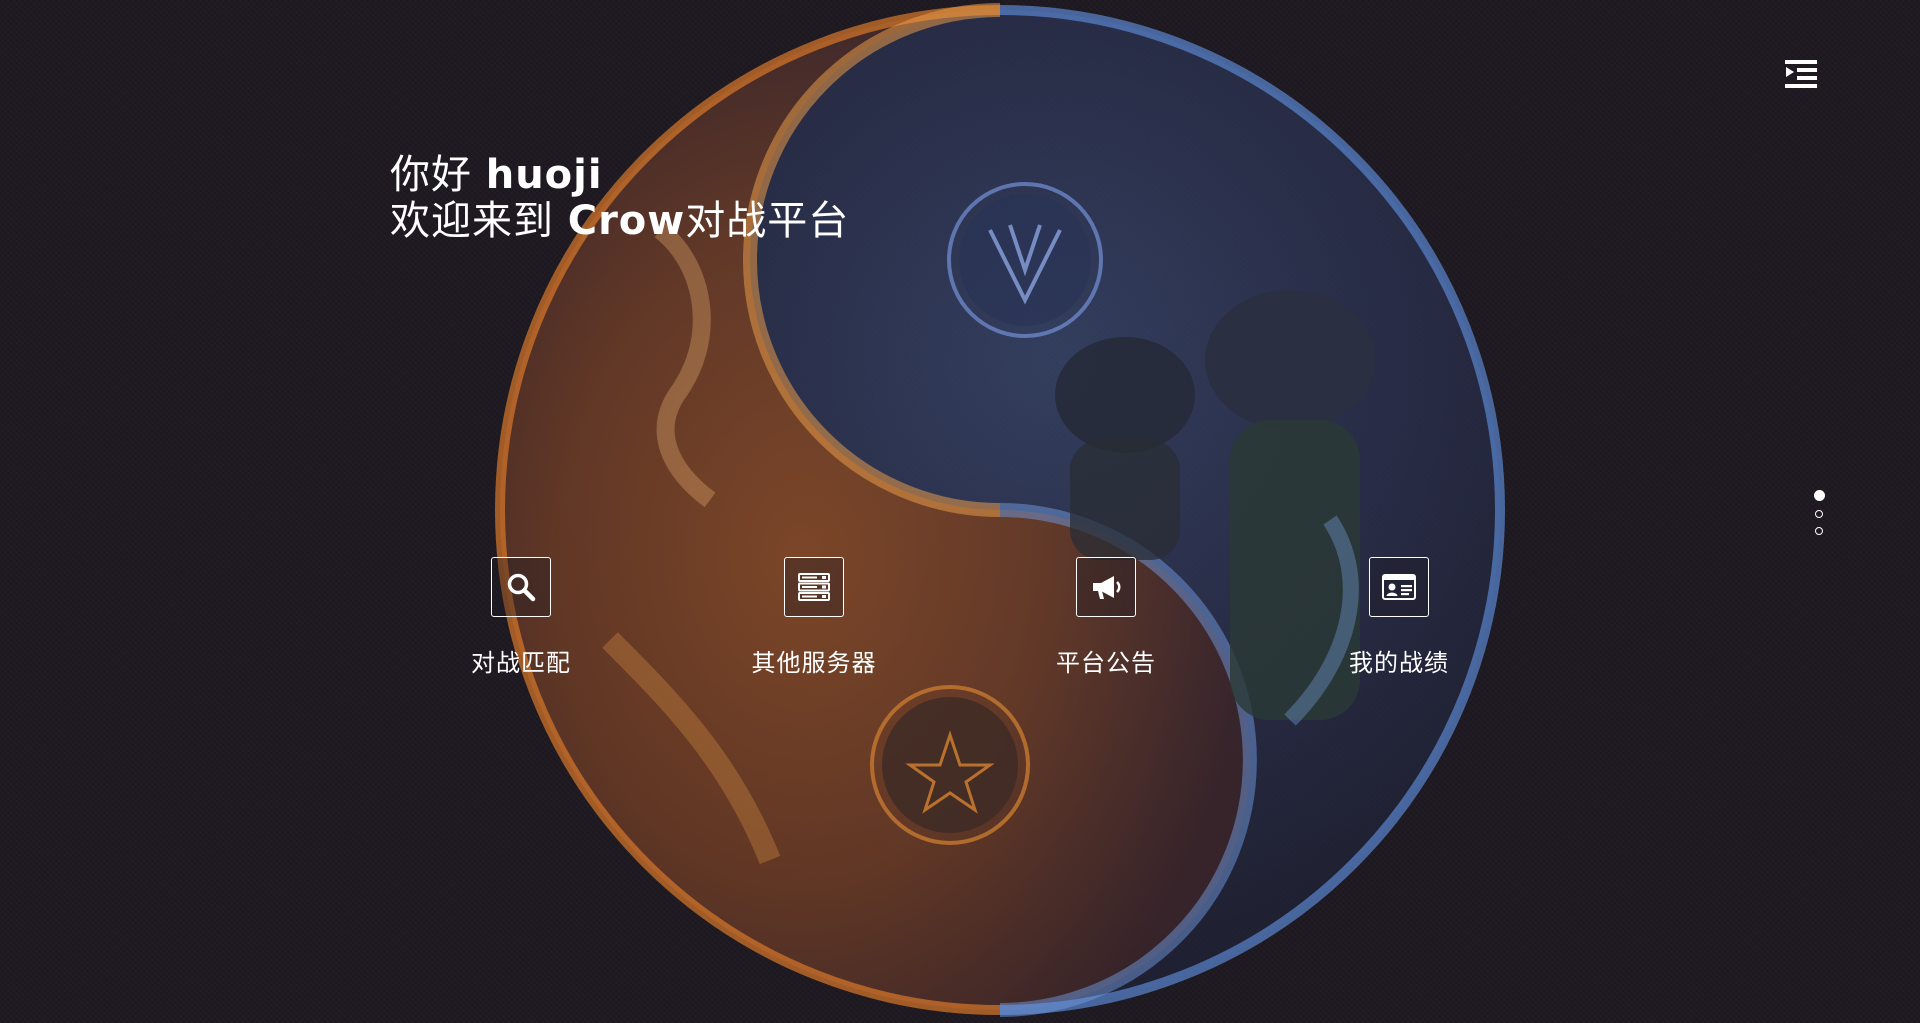 The image size is (1920, 1023). I want to click on greeting-welcome-line: 欢迎来到 Crow对战平台, so click(619, 221).